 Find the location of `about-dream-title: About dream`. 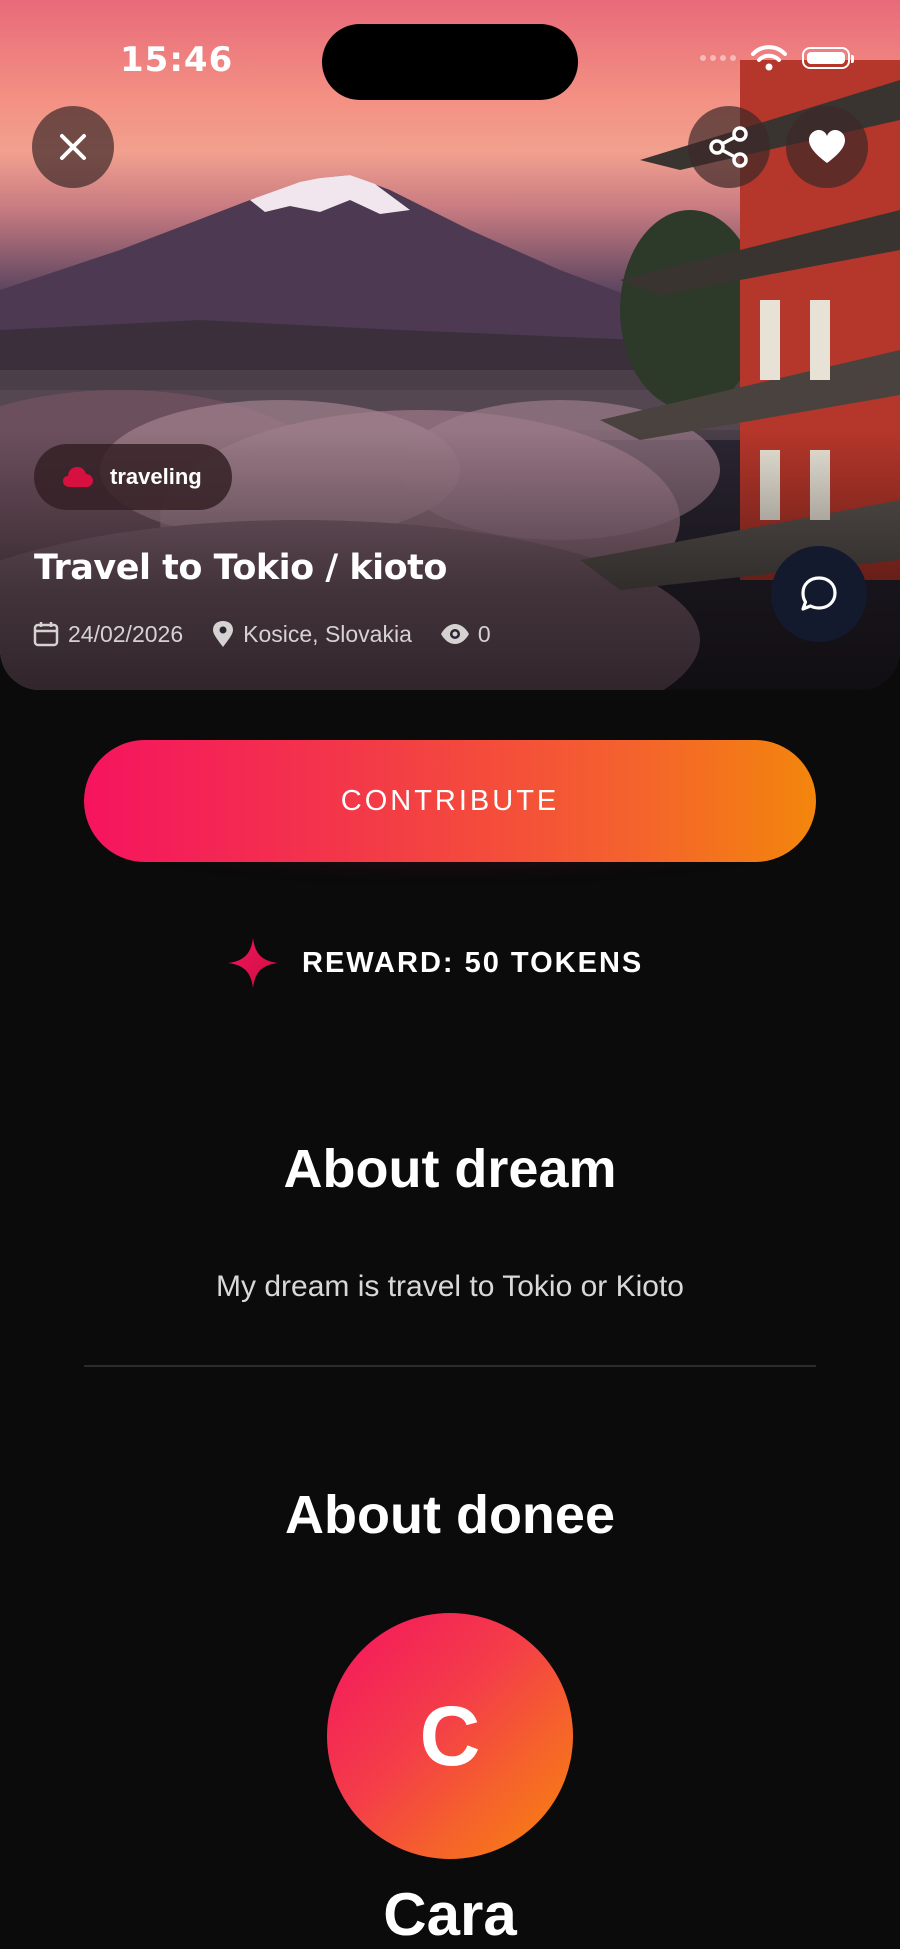

about-dream-title: About dream is located at coordinates (450, 1169).